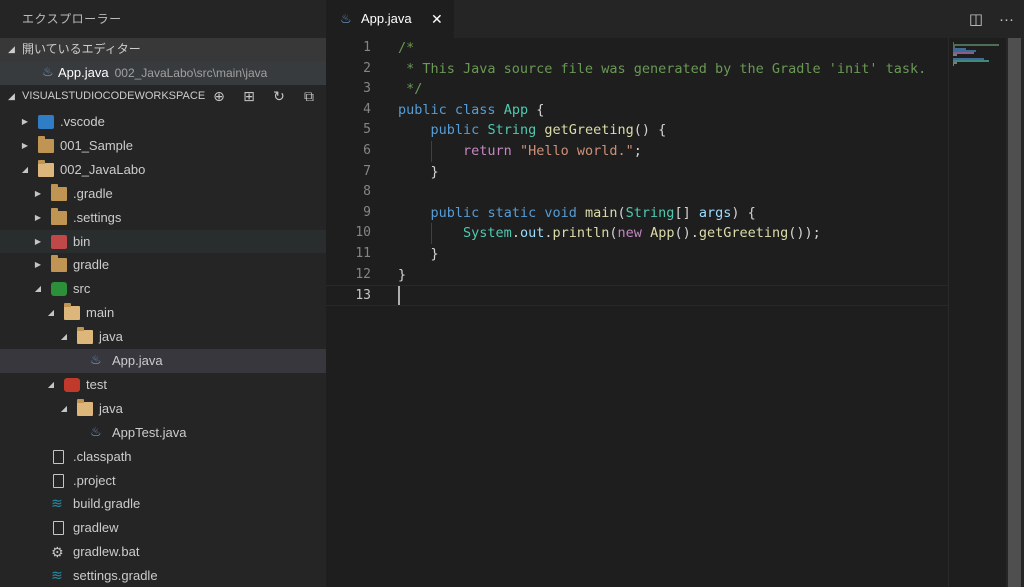 The image size is (1024, 587). Describe the element at coordinates (163, 122) in the screenshot. I see `tree-item: ▶ .vscode` at that location.